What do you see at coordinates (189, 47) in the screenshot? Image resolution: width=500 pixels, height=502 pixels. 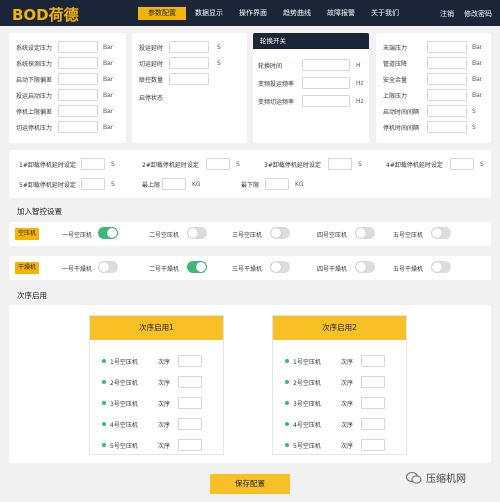 I see `run-delay-input` at bounding box center [189, 47].